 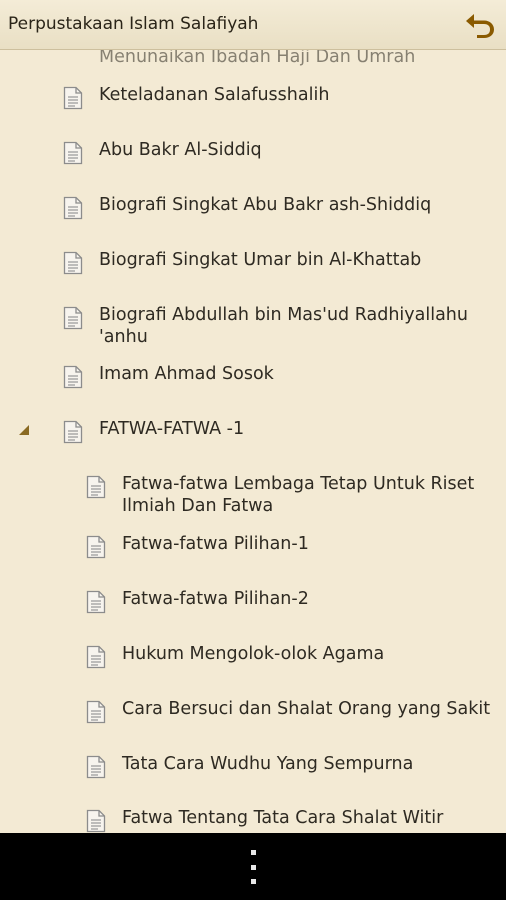 What do you see at coordinates (172, 429) in the screenshot?
I see `tree-item-label: FATWA-FATWA -1` at bounding box center [172, 429].